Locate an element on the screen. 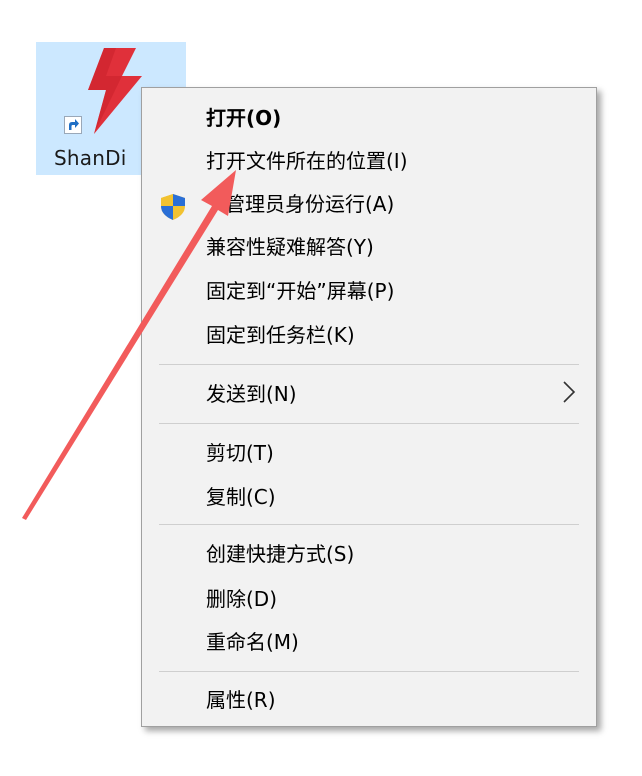 The width and height of the screenshot is (642, 776). shortcut-label: ShanDi is located at coordinates (90, 158).